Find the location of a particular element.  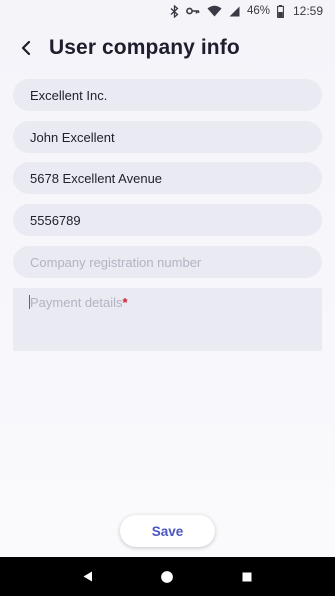

back-button is located at coordinates (26, 48).